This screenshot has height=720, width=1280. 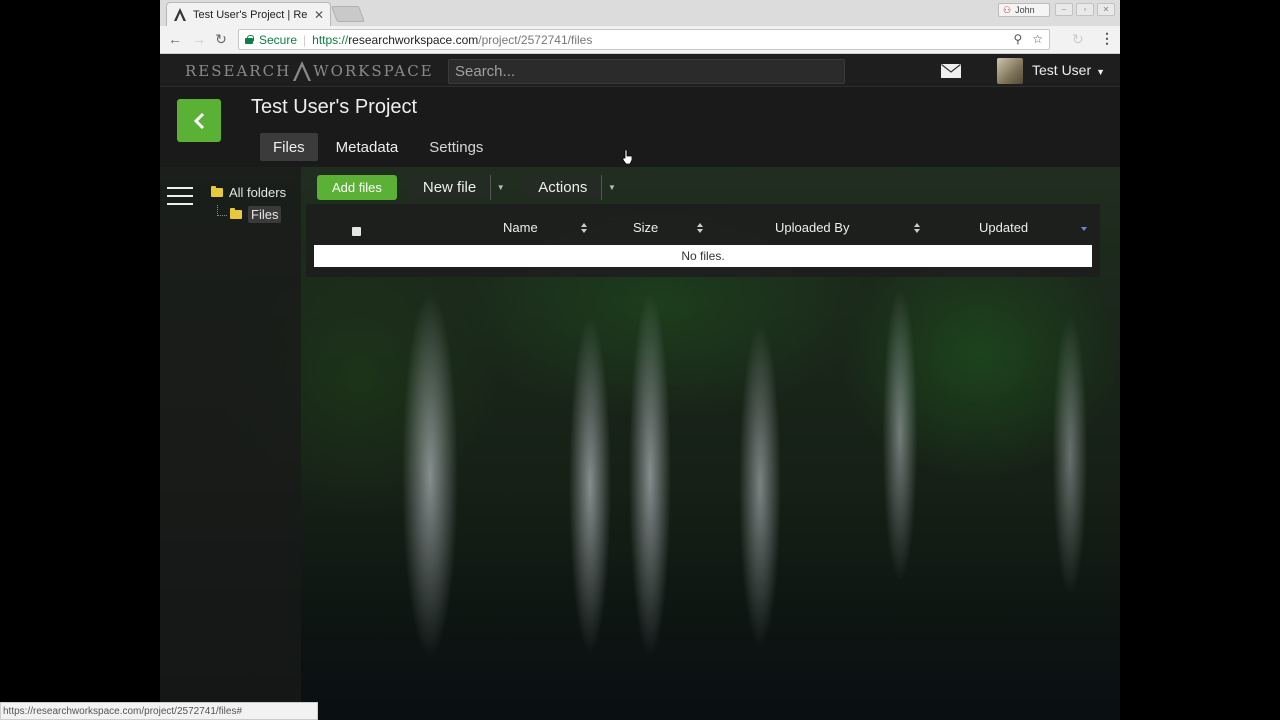 I want to click on bookmark-star-icon: ☆, so click(x=1037, y=39).